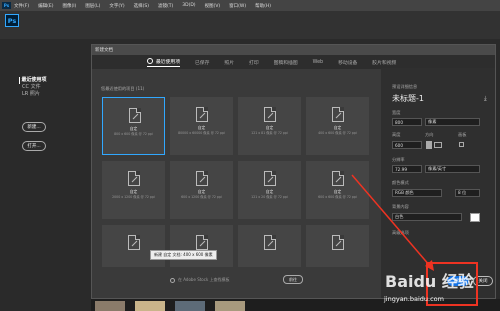 The image size is (500, 311). I want to click on artboard-checkbox, so click(461, 144).